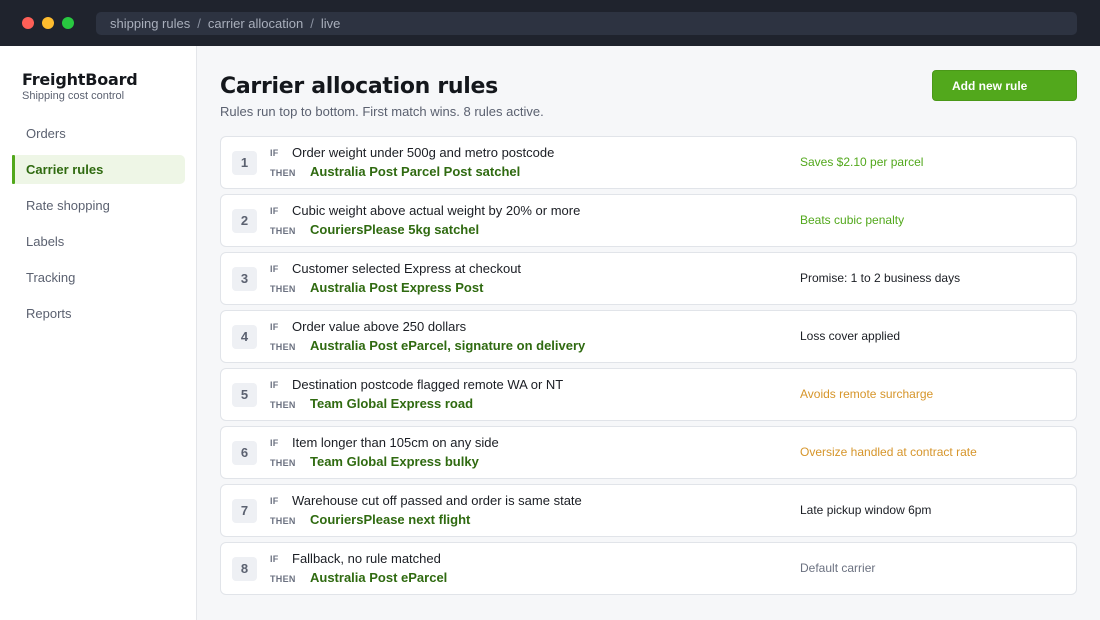 This screenshot has height=620, width=1100. Describe the element at coordinates (80, 79) in the screenshot. I see `brand-name: FreightBoard` at that location.